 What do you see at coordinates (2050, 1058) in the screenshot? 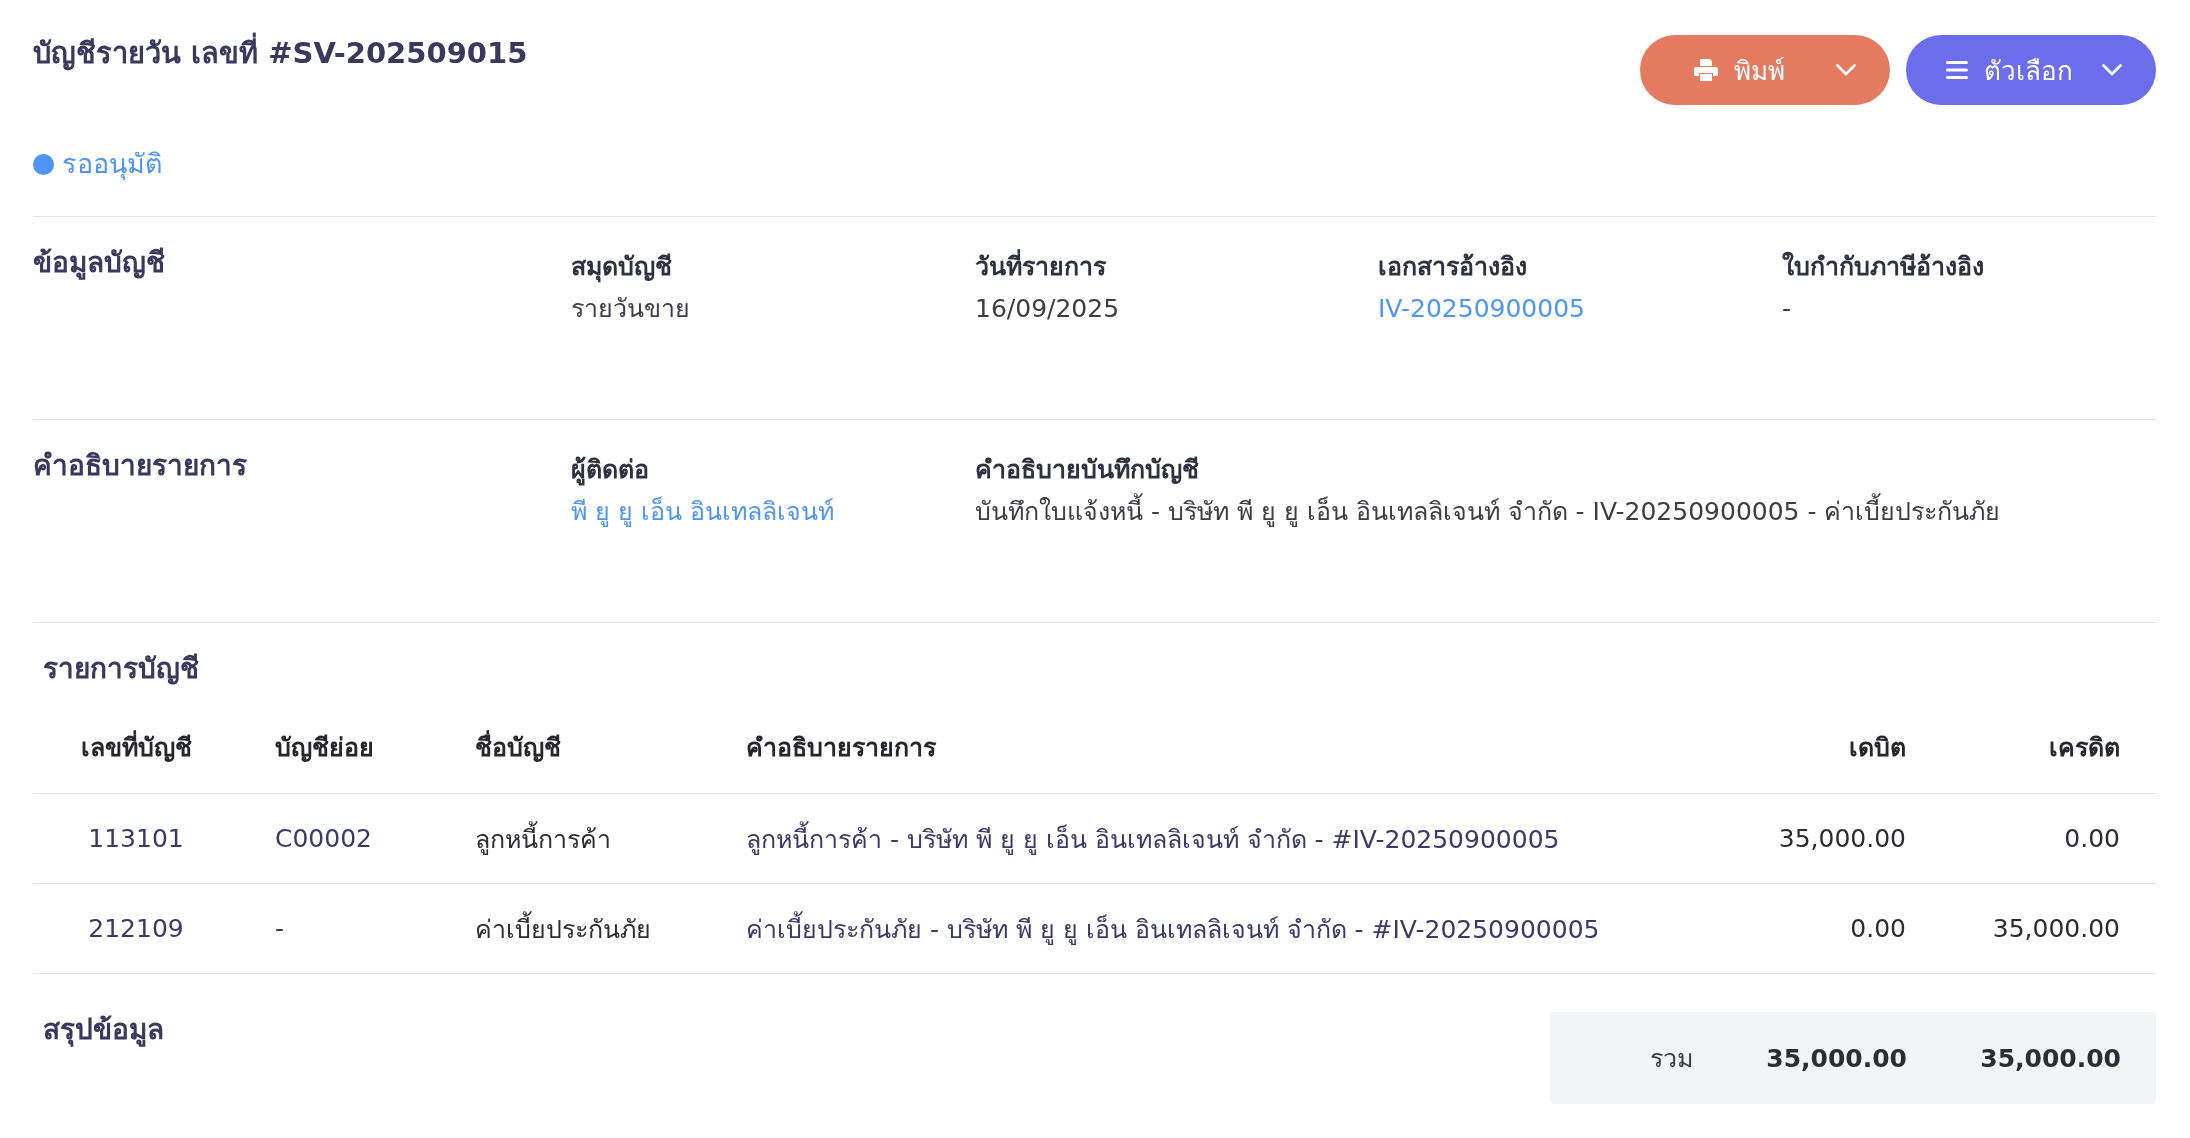
I see `total-credit: 35,000.00` at bounding box center [2050, 1058].